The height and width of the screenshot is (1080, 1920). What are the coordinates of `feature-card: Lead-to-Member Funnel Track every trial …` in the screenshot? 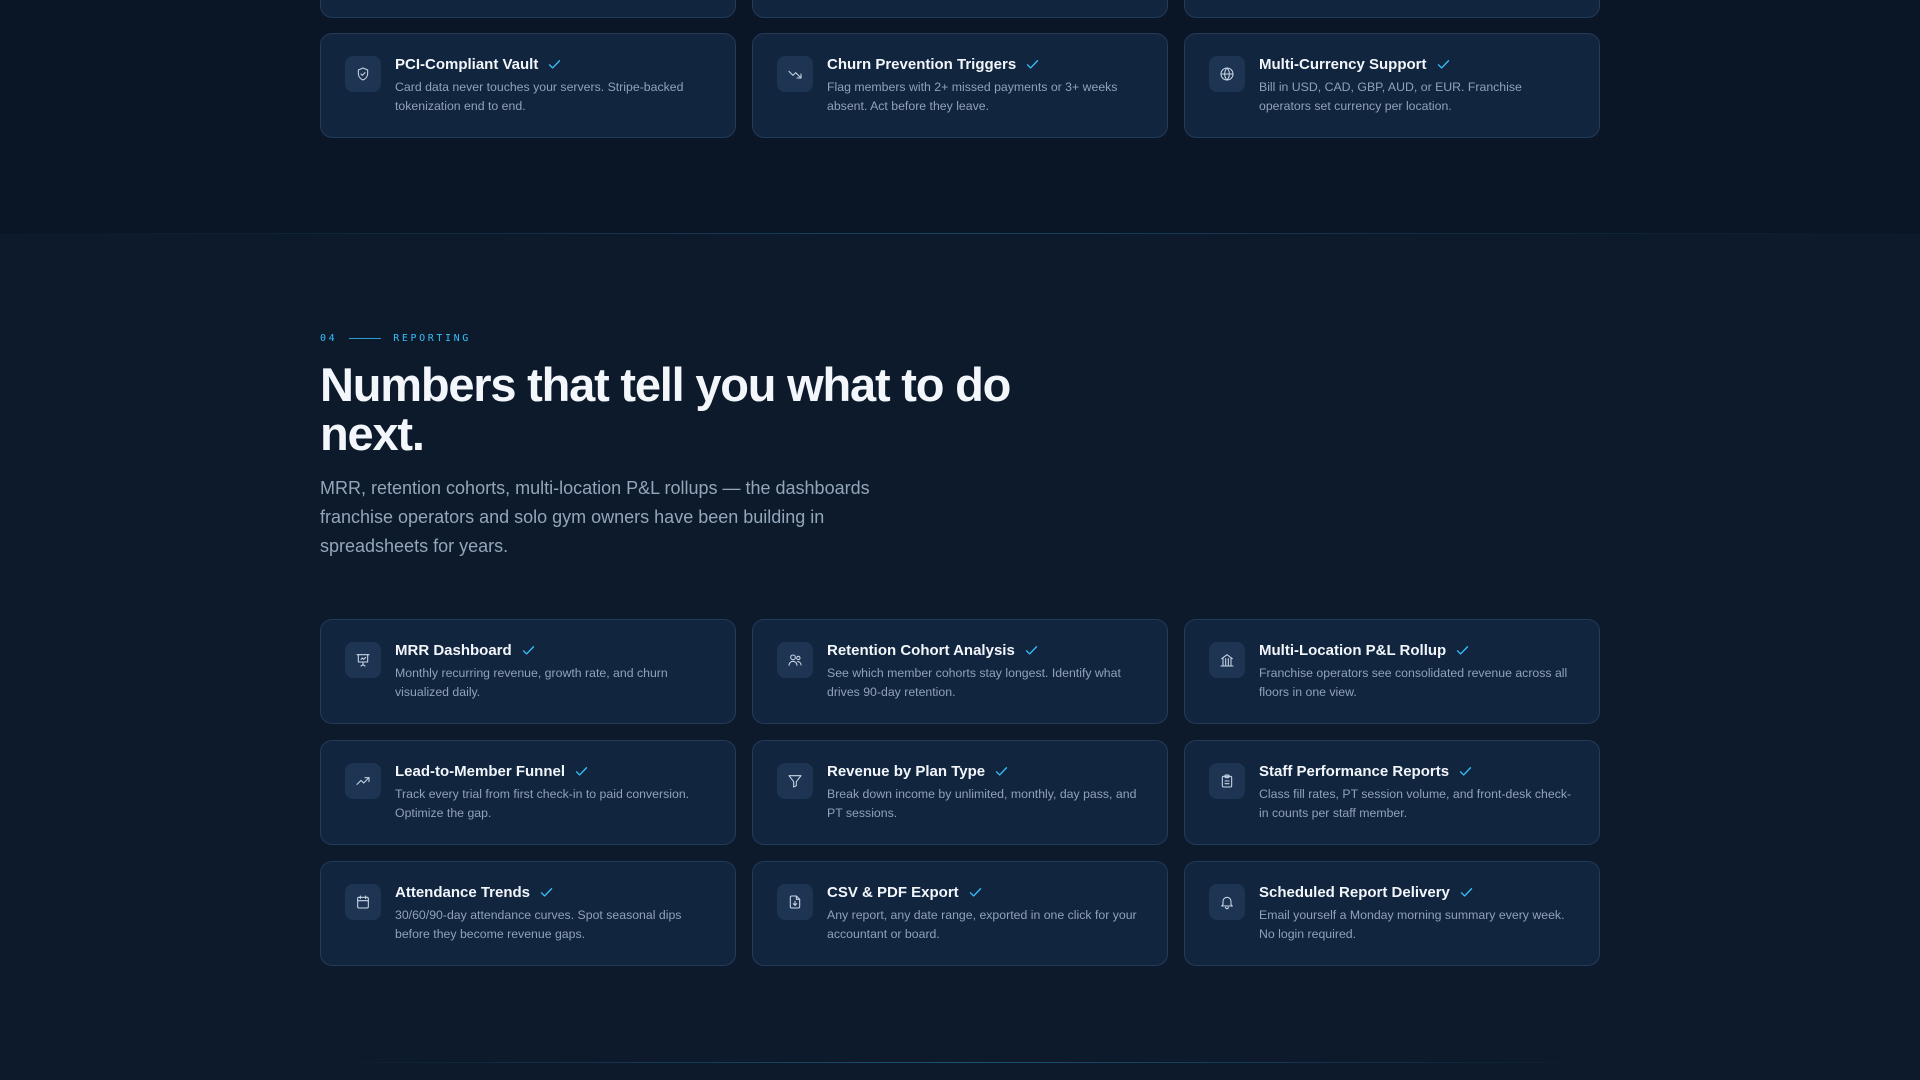 It's located at (528, 792).